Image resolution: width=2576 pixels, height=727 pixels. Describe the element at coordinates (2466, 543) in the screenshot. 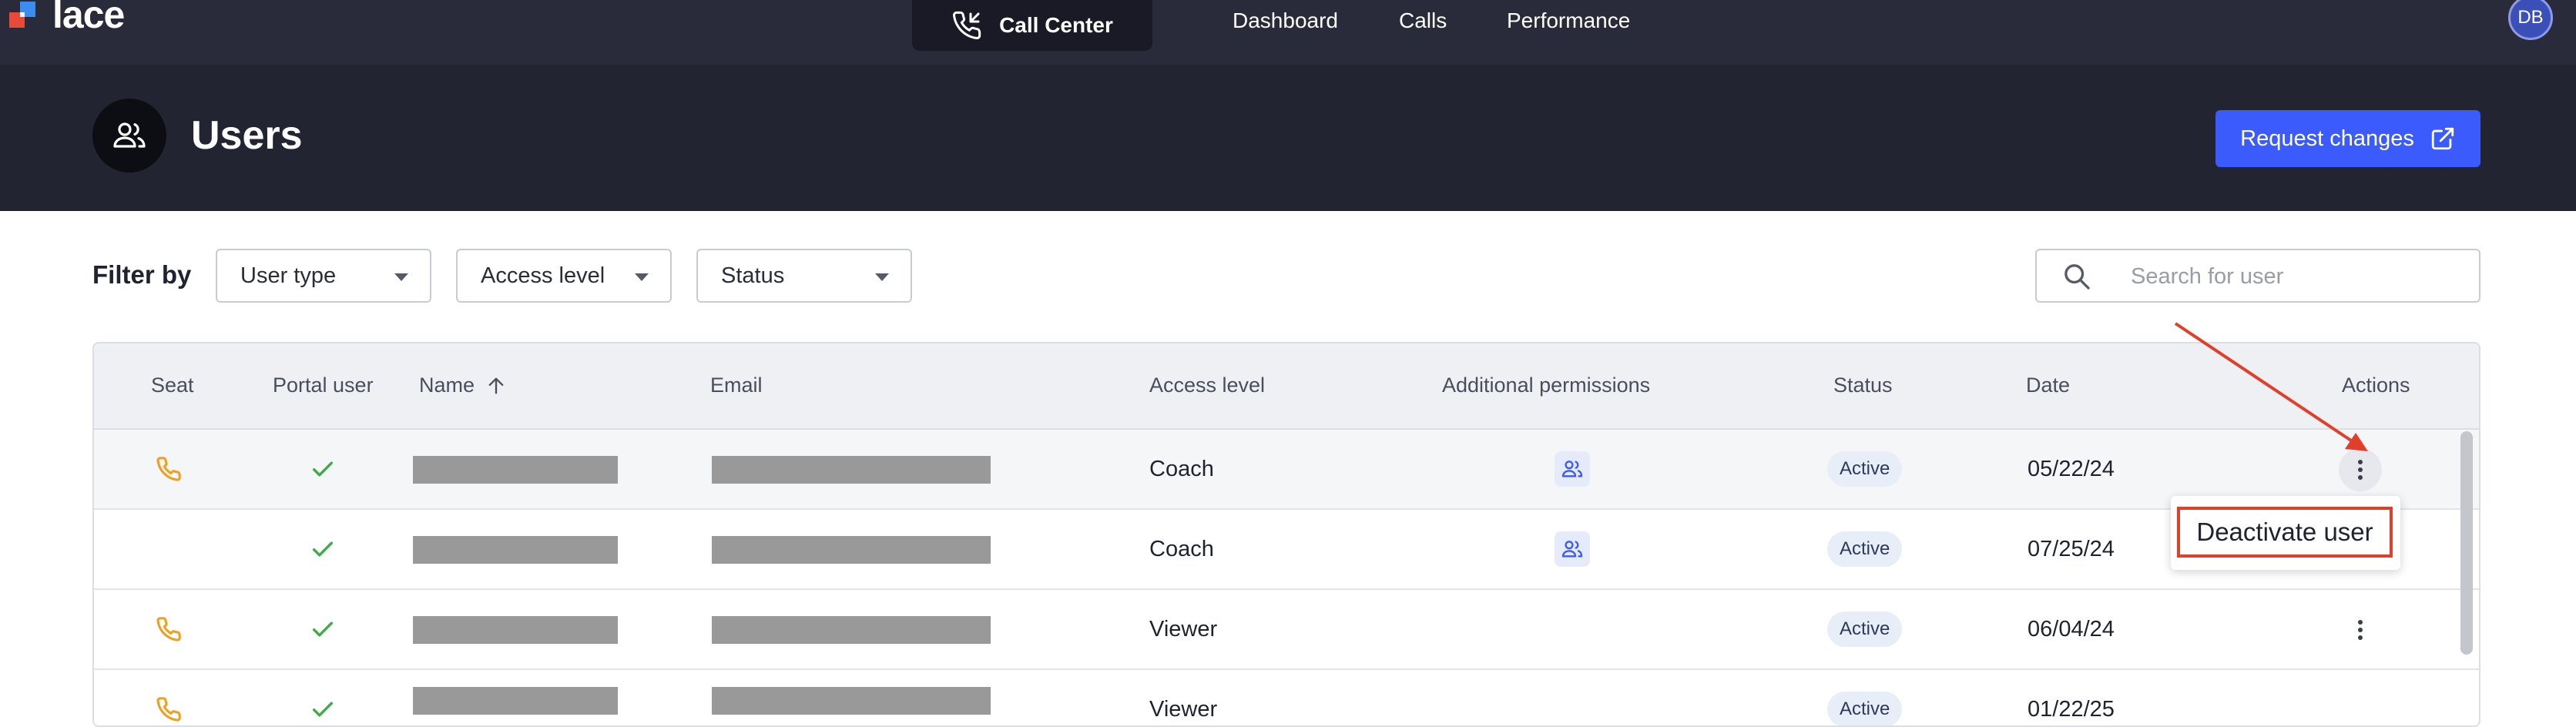

I see `table-scrollbar` at that location.